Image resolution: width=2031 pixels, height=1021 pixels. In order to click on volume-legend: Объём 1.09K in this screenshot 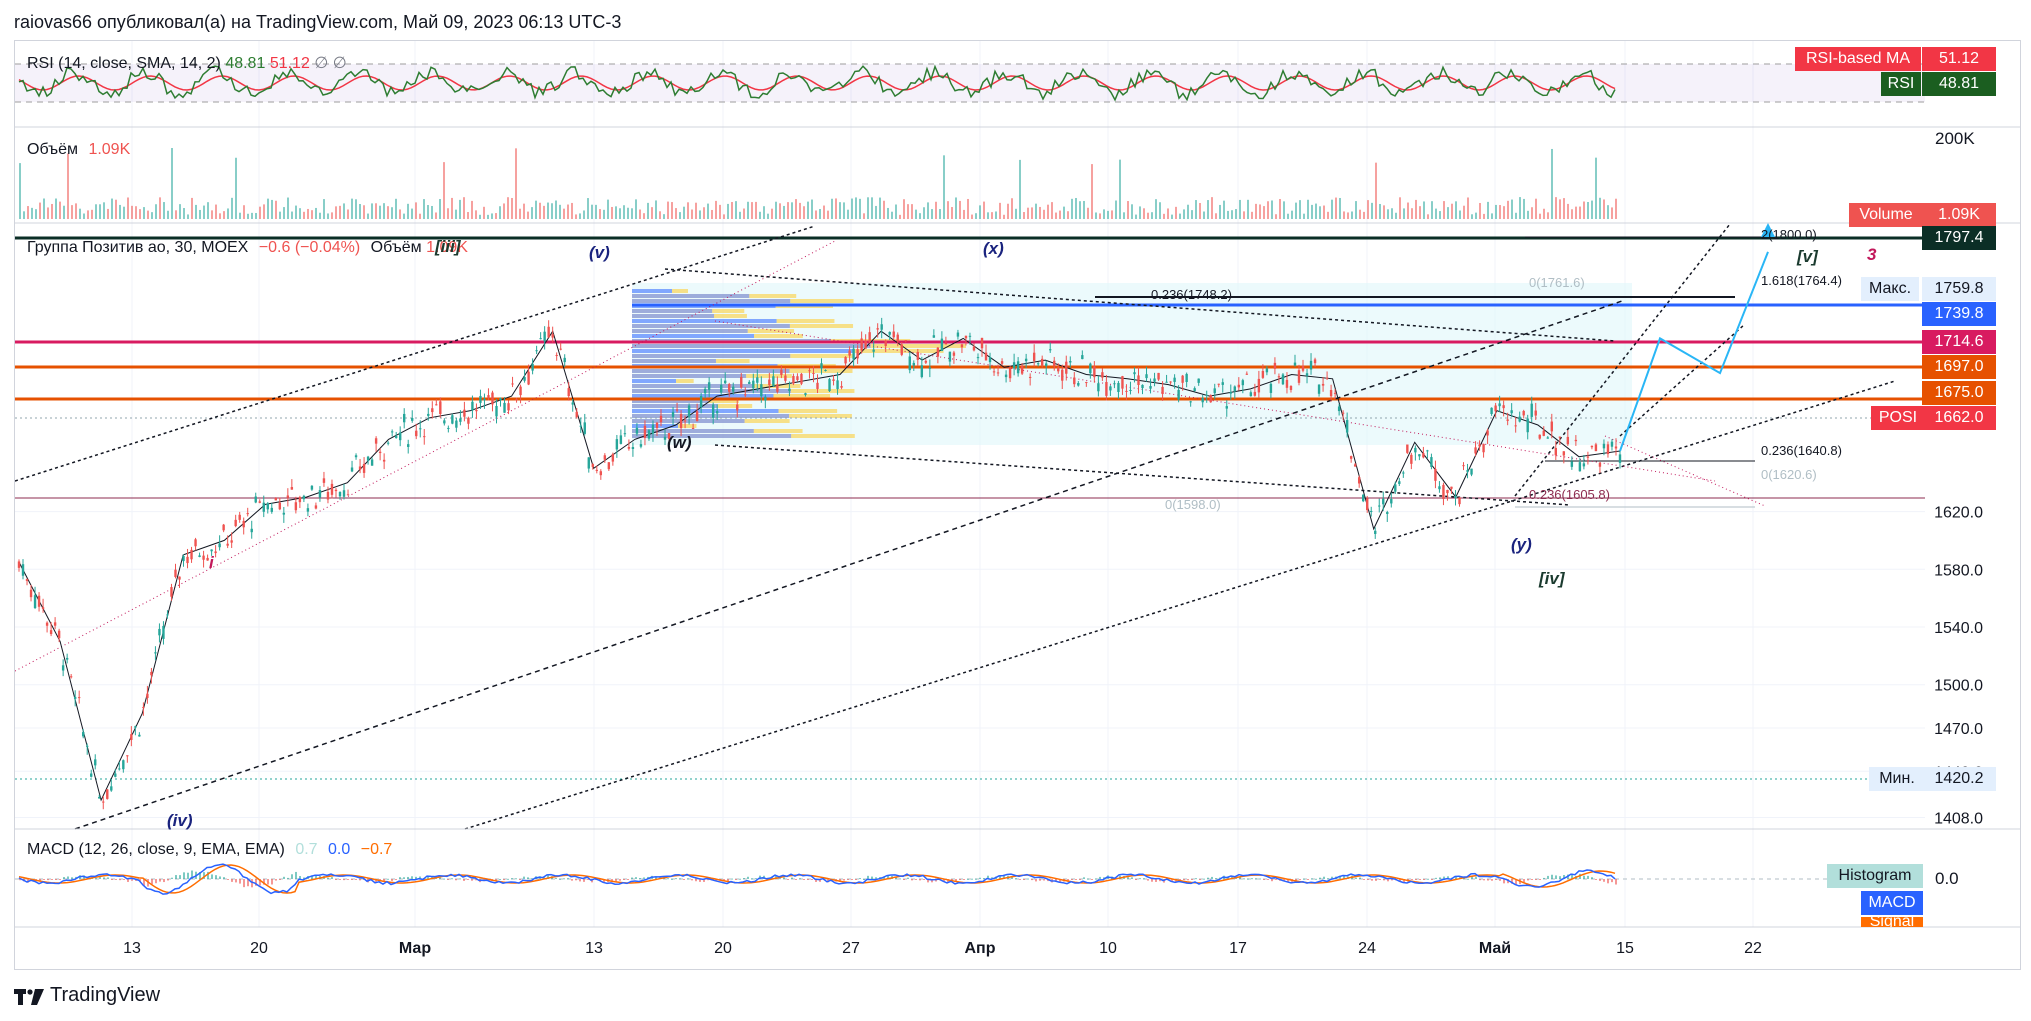, I will do `click(78, 150)`.